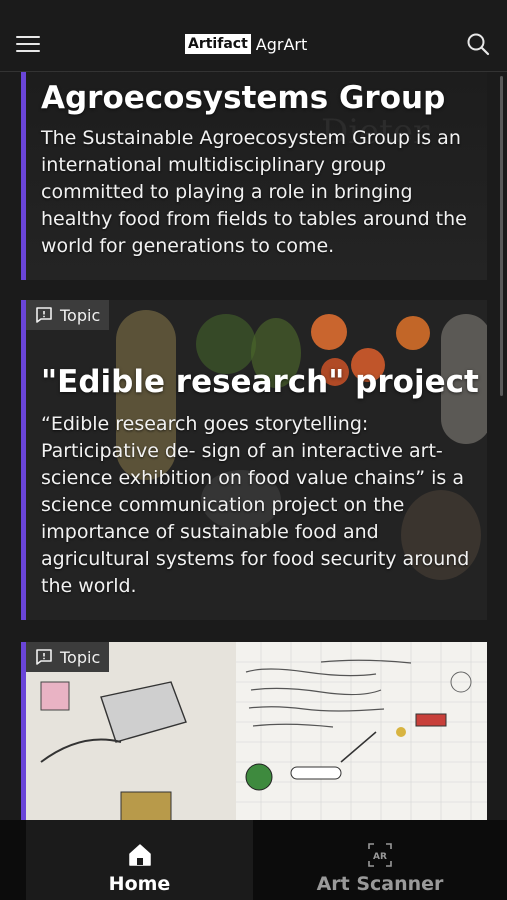 The height and width of the screenshot is (900, 507). What do you see at coordinates (478, 44) in the screenshot?
I see `search-icon` at bounding box center [478, 44].